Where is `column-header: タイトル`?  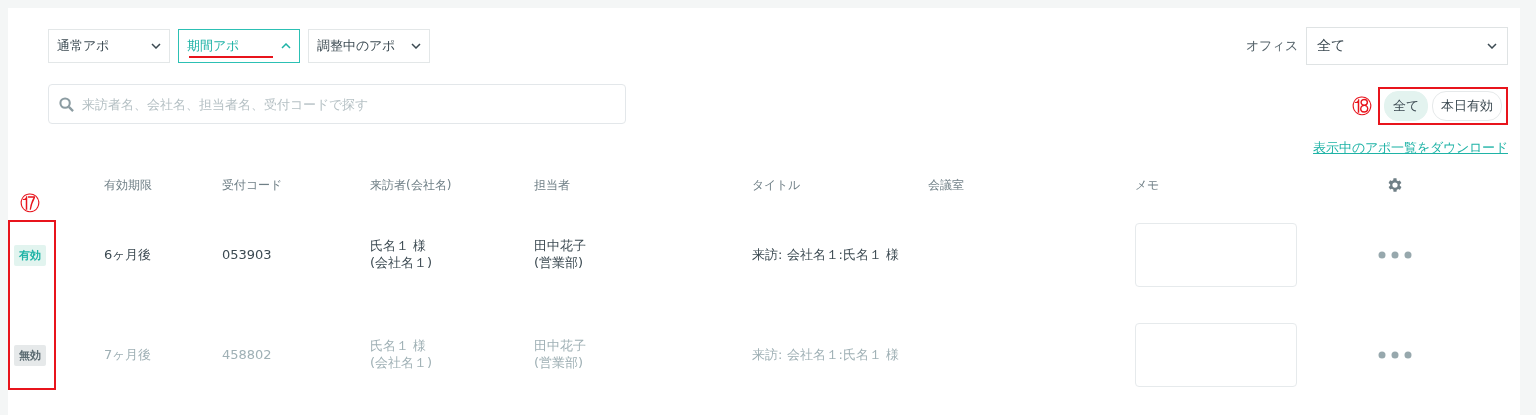
column-header: タイトル is located at coordinates (776, 185).